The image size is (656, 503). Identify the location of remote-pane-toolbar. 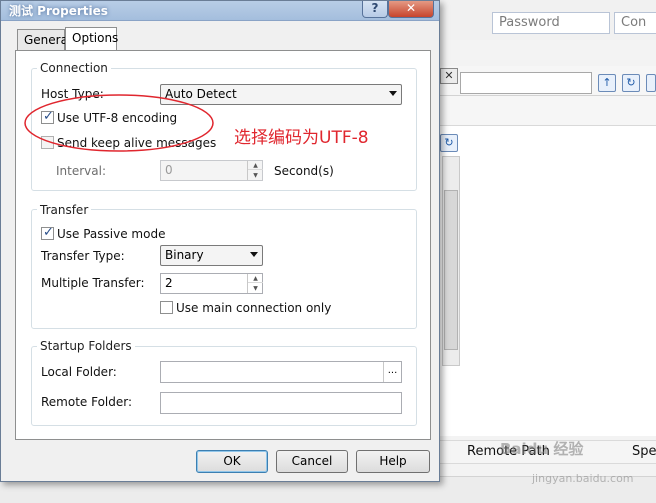
(547, 111).